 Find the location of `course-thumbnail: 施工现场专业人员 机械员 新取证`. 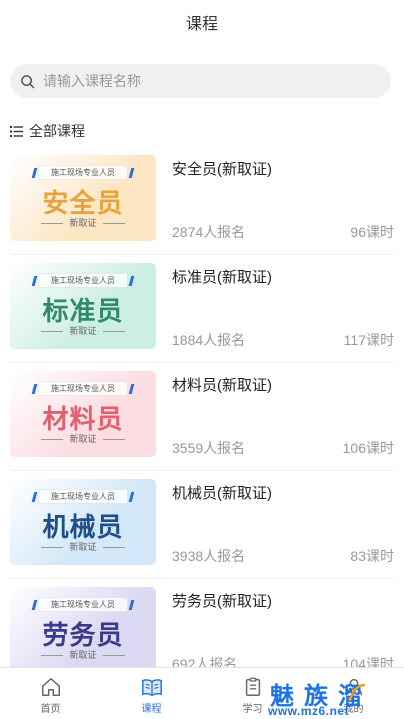

course-thumbnail: 施工现场专业人员 机械员 新取证 is located at coordinates (83, 522).